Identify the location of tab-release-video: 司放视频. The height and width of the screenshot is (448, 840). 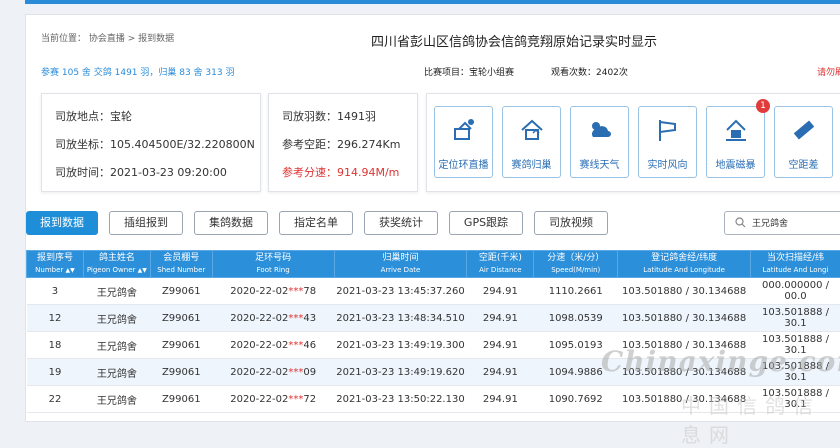
(571, 223).